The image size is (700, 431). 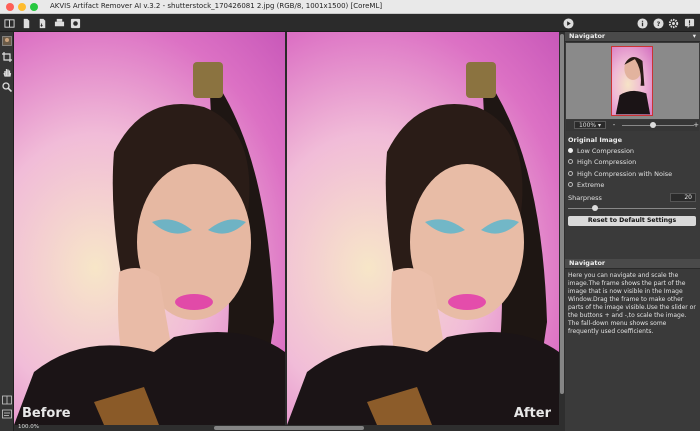 I want to click on option-label: Low Compression, so click(x=606, y=150).